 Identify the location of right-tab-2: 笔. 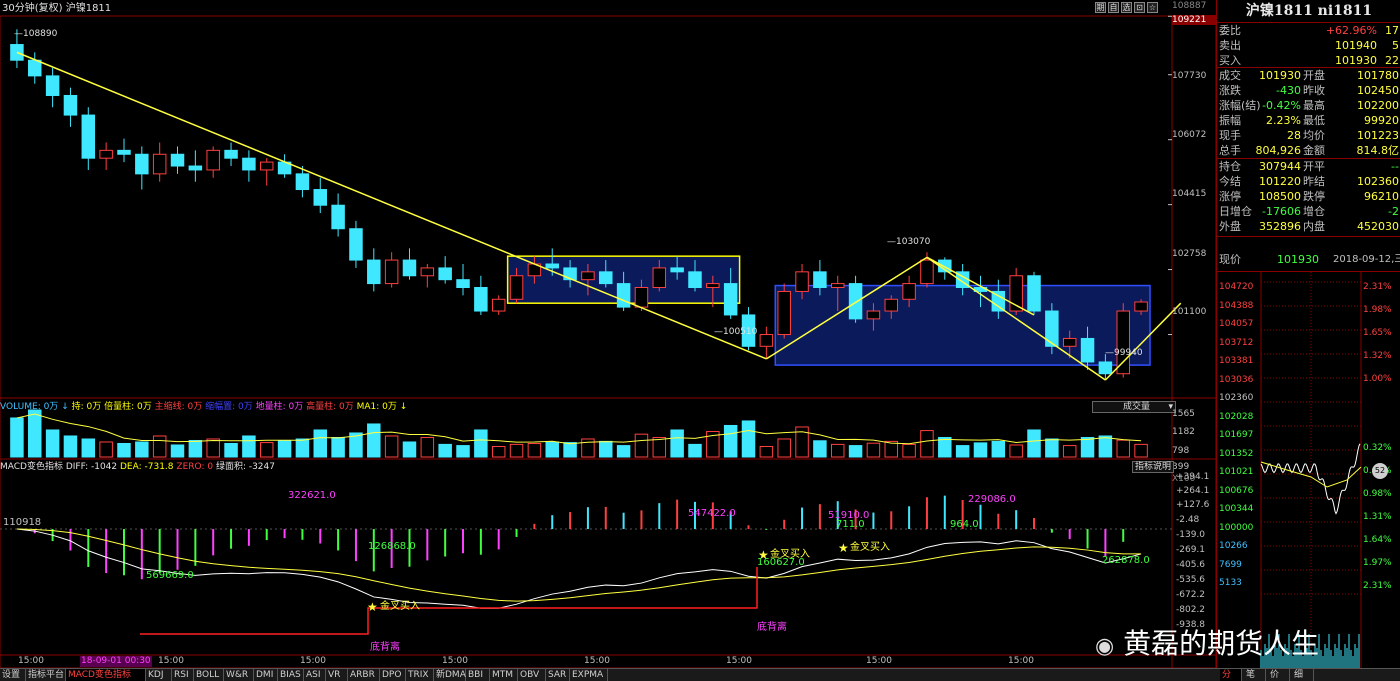
(1255, 675).